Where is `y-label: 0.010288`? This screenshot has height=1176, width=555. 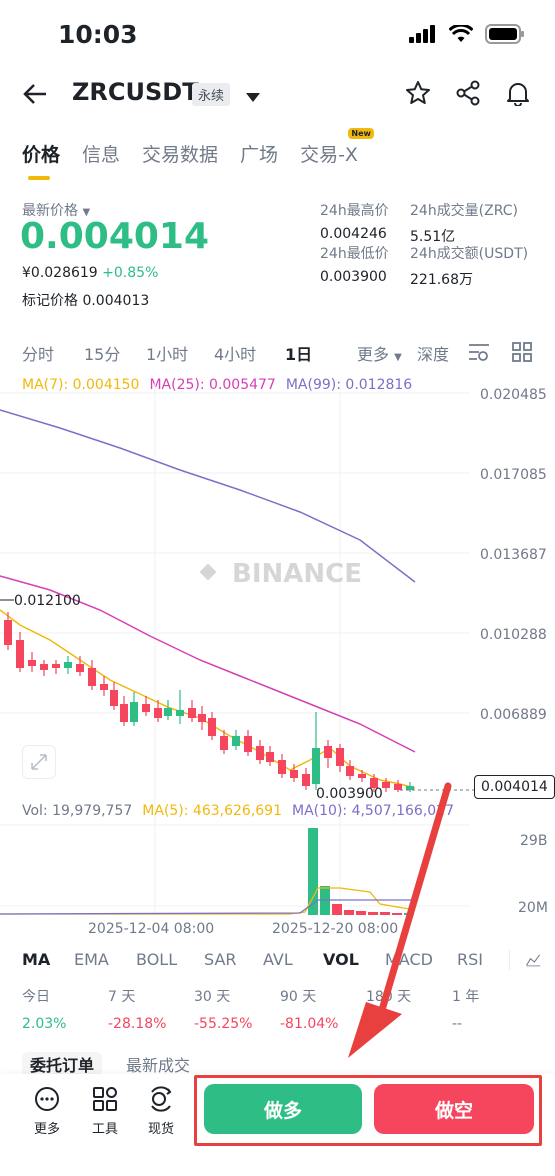 y-label: 0.010288 is located at coordinates (513, 635).